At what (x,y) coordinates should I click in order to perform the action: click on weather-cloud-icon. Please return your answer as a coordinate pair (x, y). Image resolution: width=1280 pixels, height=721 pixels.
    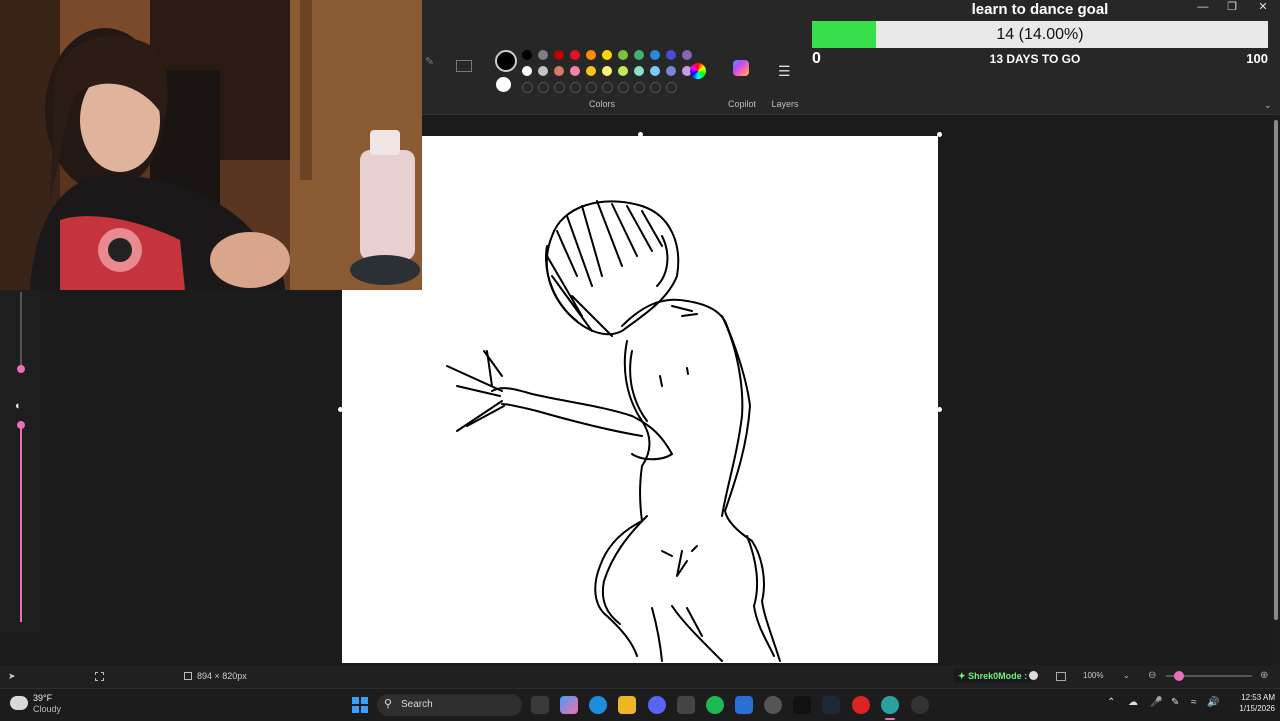
    Looking at the image, I should click on (19, 703).